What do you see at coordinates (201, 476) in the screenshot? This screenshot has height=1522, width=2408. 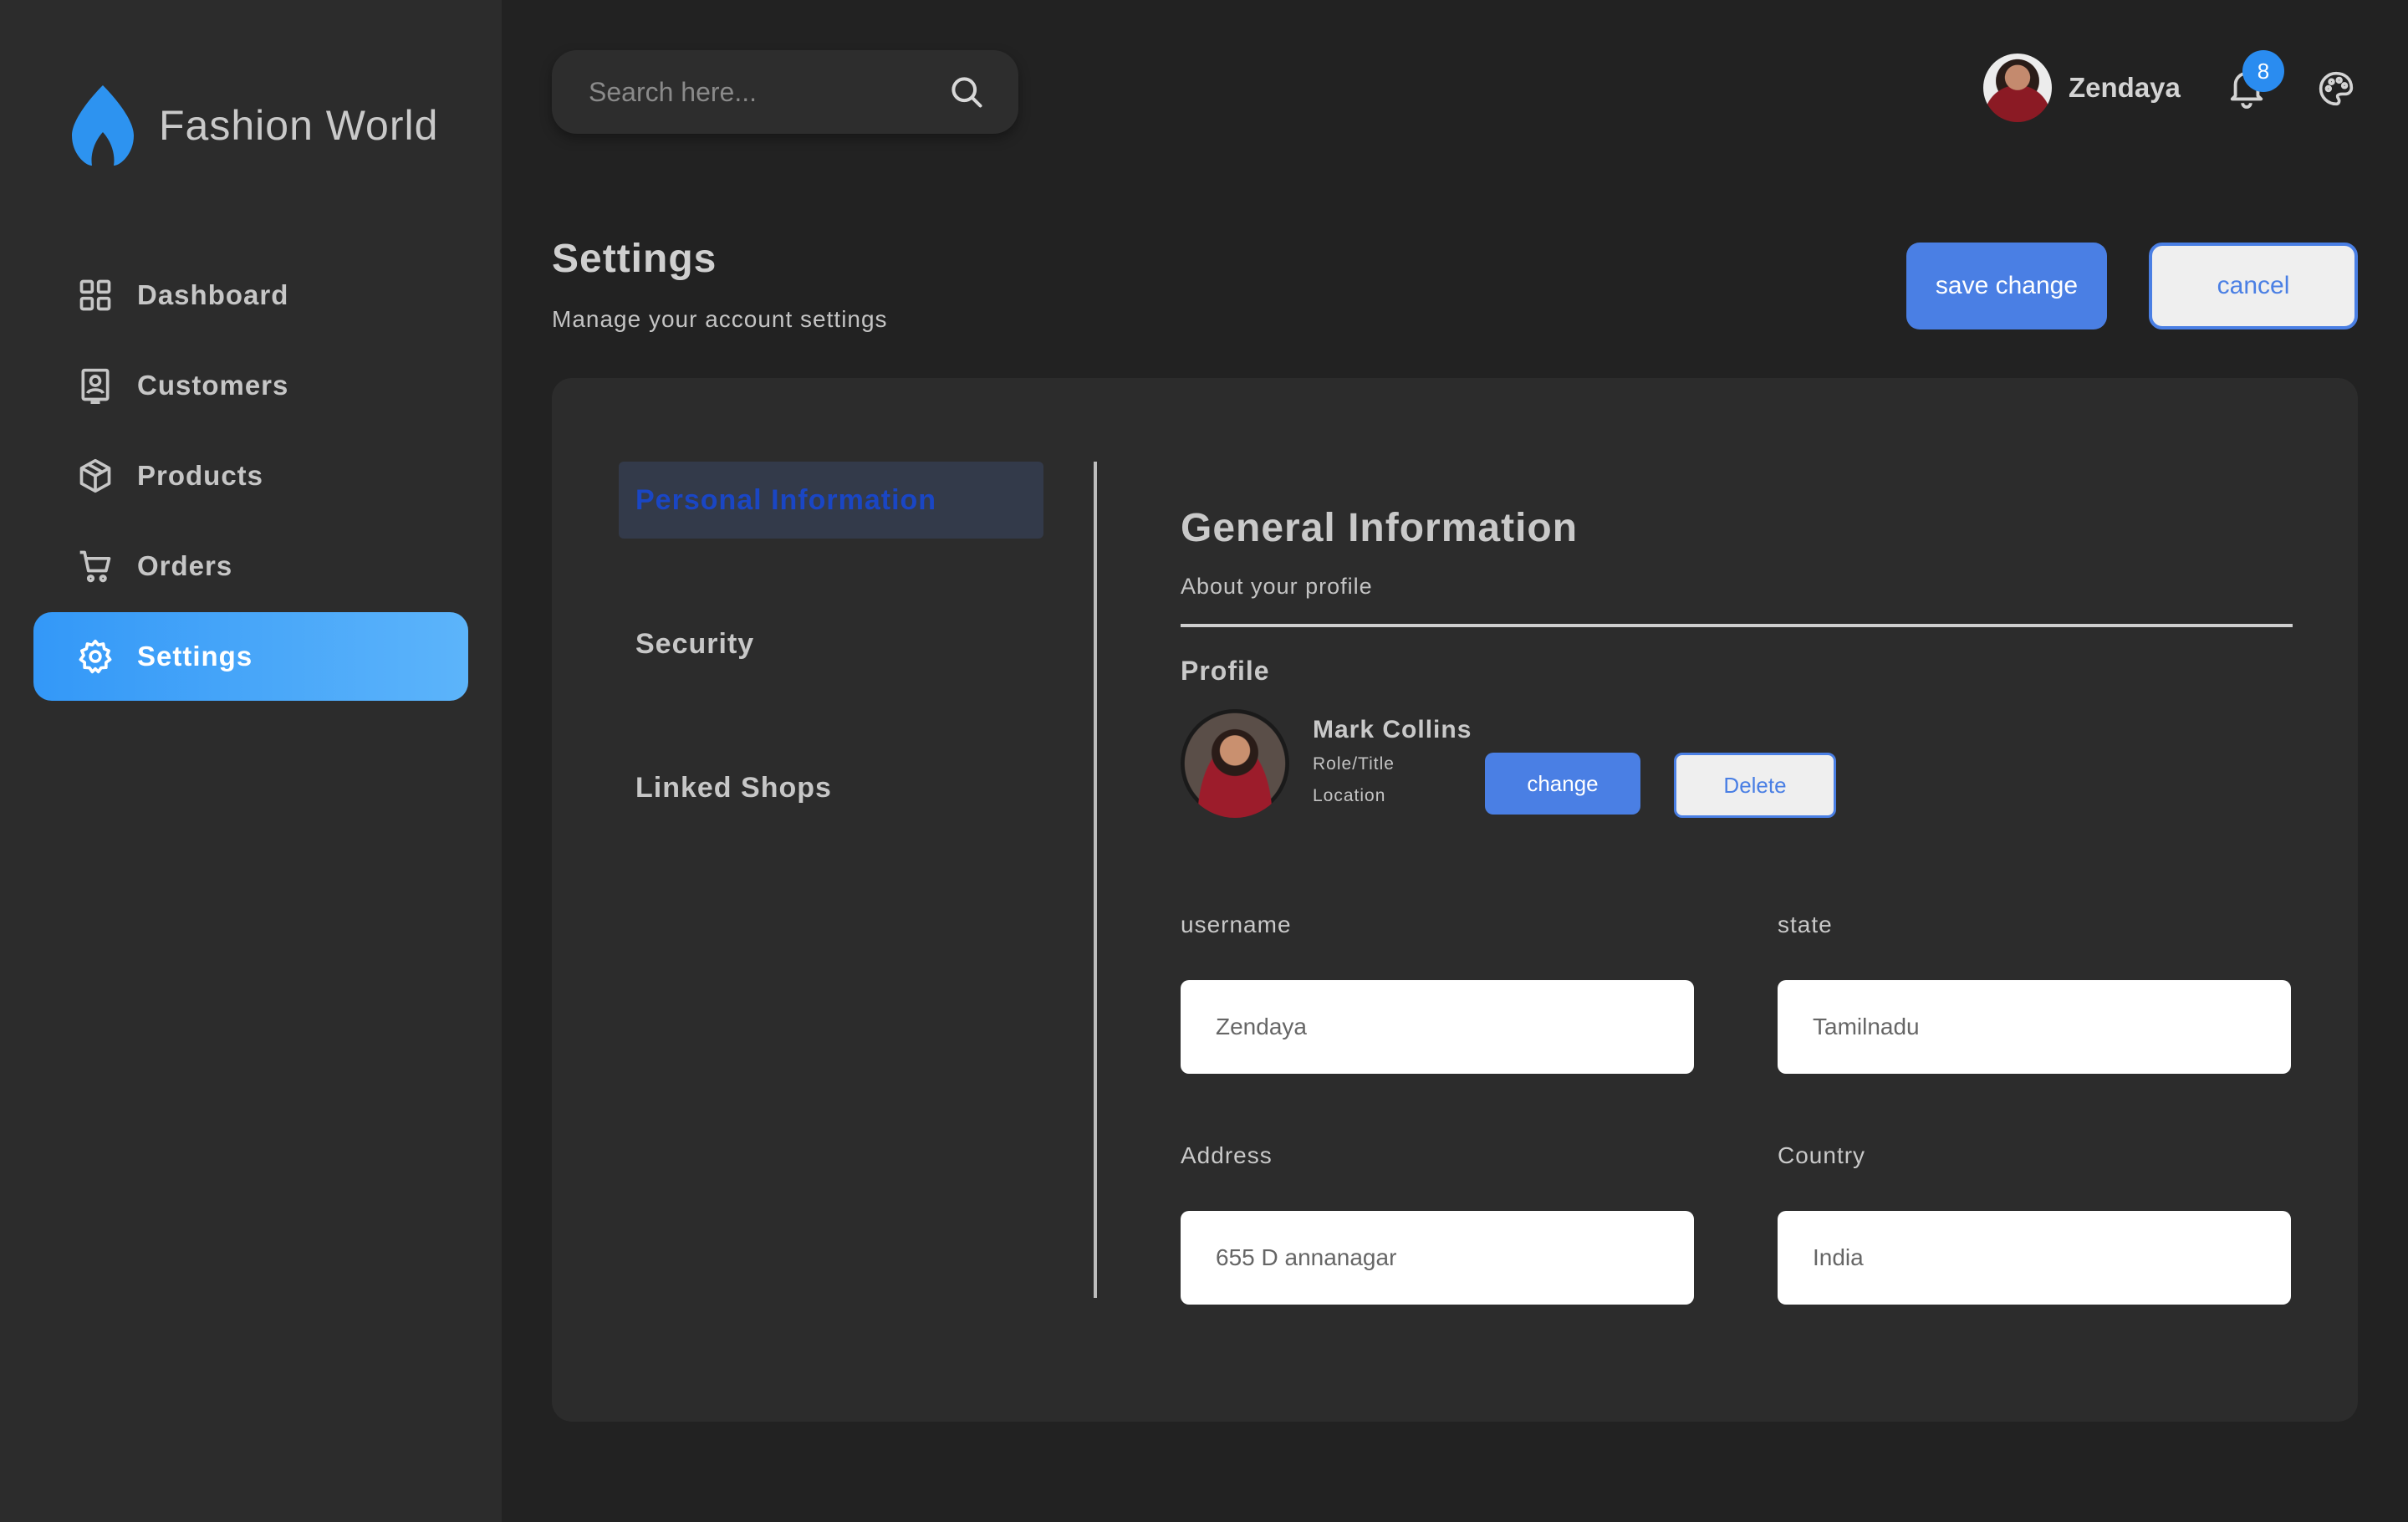 I see `sidebar-item-label: Products` at bounding box center [201, 476].